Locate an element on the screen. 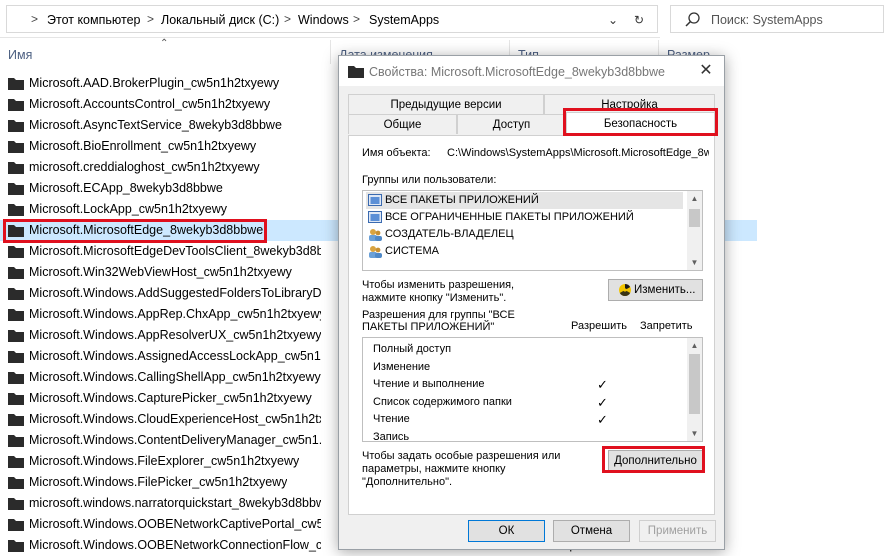 This screenshot has height=556, width=888. permission-name: Список содержимого папки is located at coordinates (442, 401).